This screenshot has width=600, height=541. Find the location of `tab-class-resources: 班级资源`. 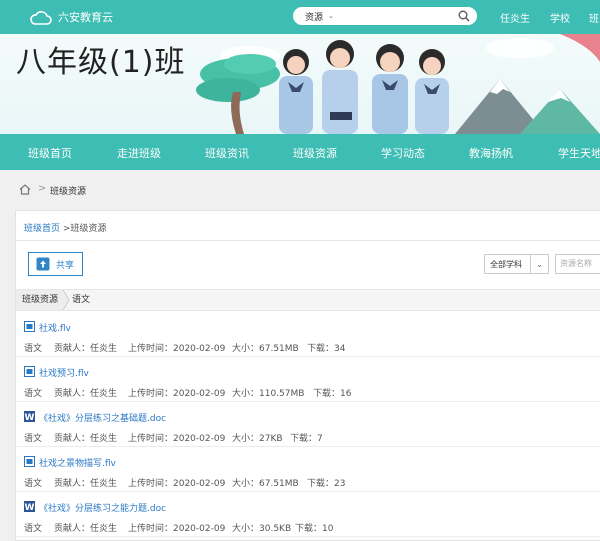

tab-class-resources: 班级资源 is located at coordinates (40, 300).